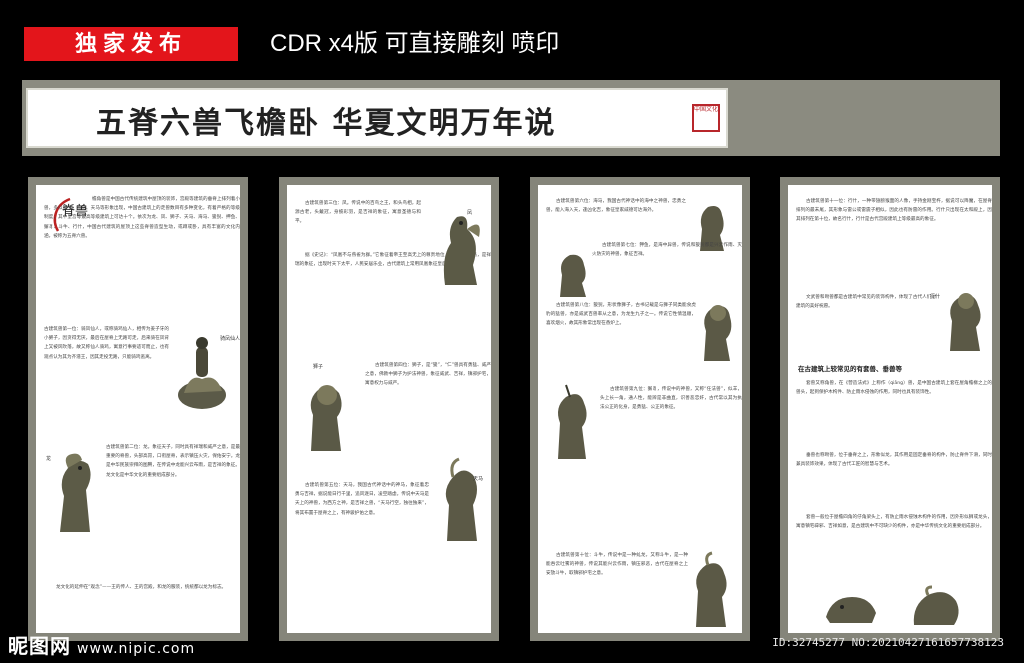 The height and width of the screenshot is (663, 1024). I want to click on panel-1-caption-2: 龙, so click(49, 459).